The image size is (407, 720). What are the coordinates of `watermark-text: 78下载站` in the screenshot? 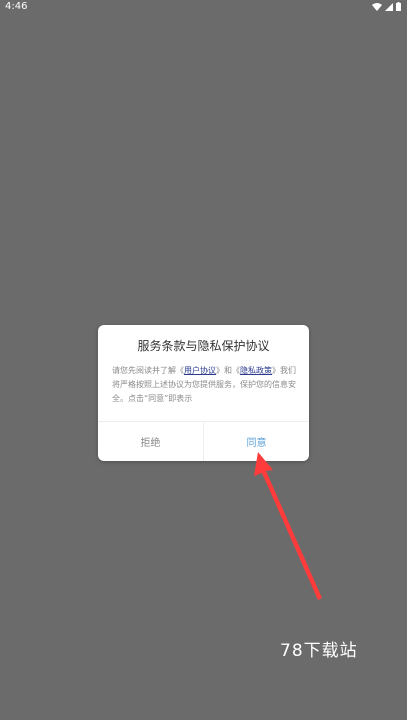 It's located at (319, 651).